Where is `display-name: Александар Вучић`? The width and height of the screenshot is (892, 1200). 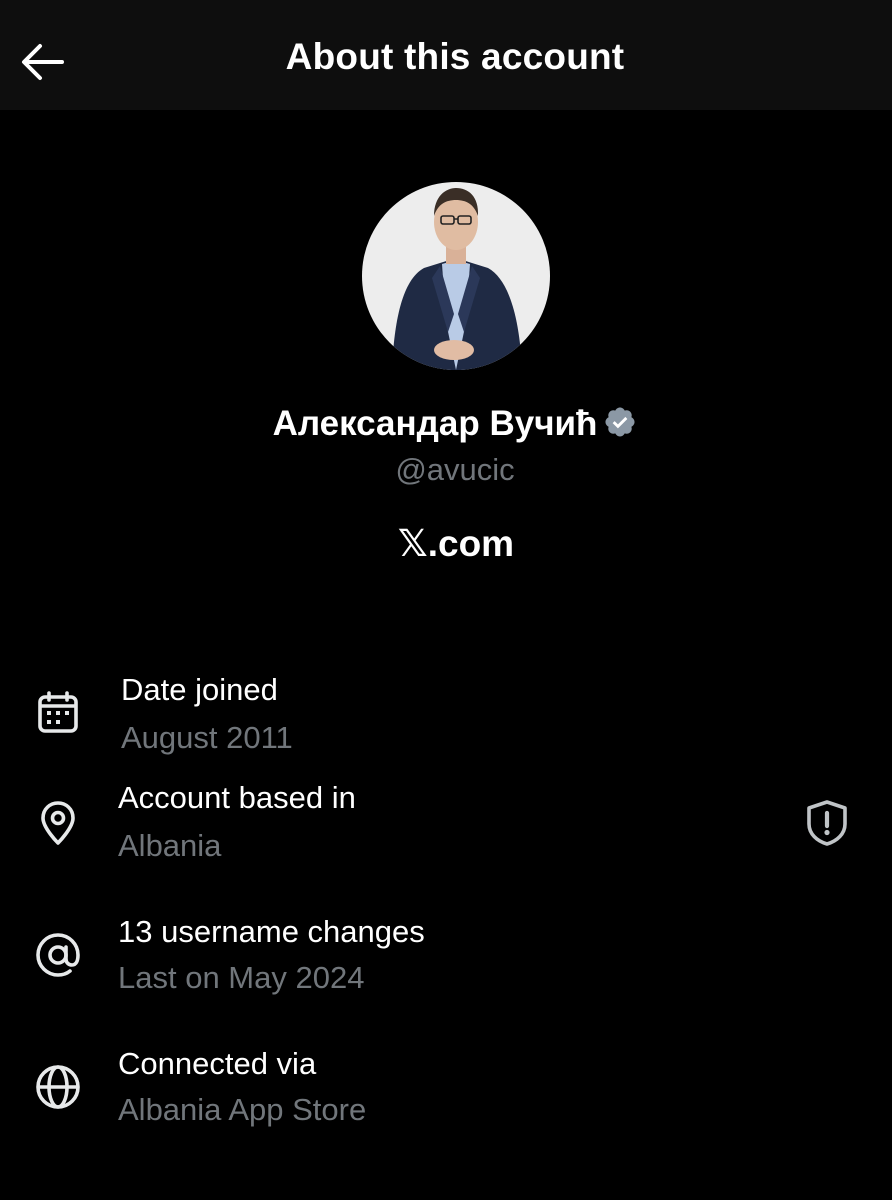 display-name: Александар Вучић is located at coordinates (446, 424).